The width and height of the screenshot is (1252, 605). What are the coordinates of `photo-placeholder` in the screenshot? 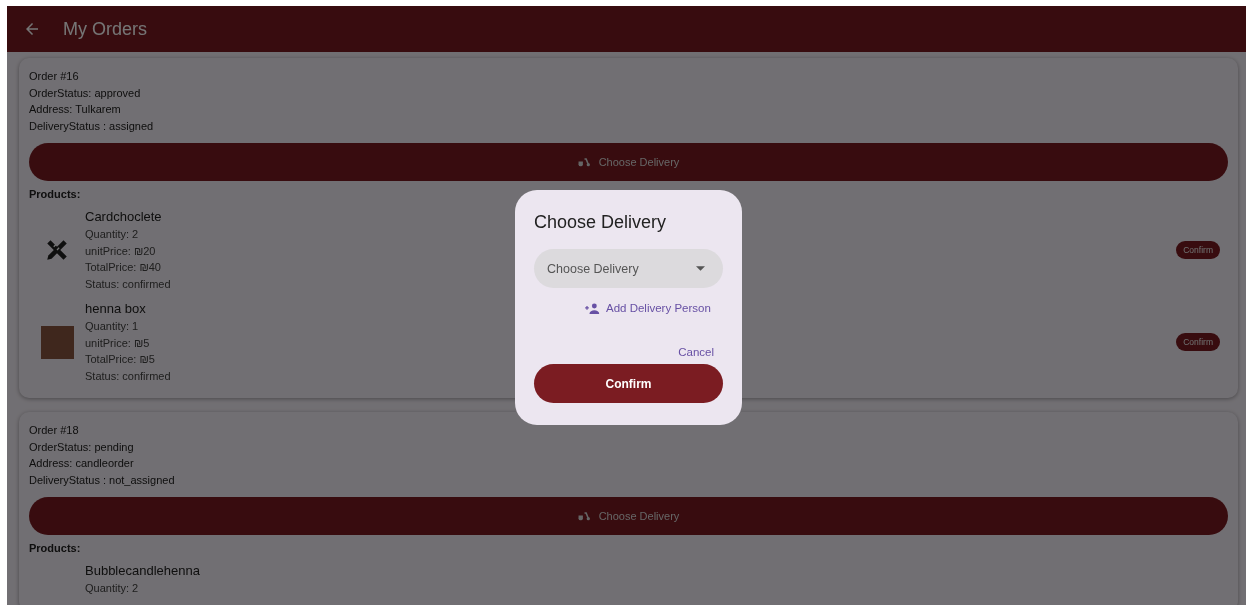 It's located at (57, 342).